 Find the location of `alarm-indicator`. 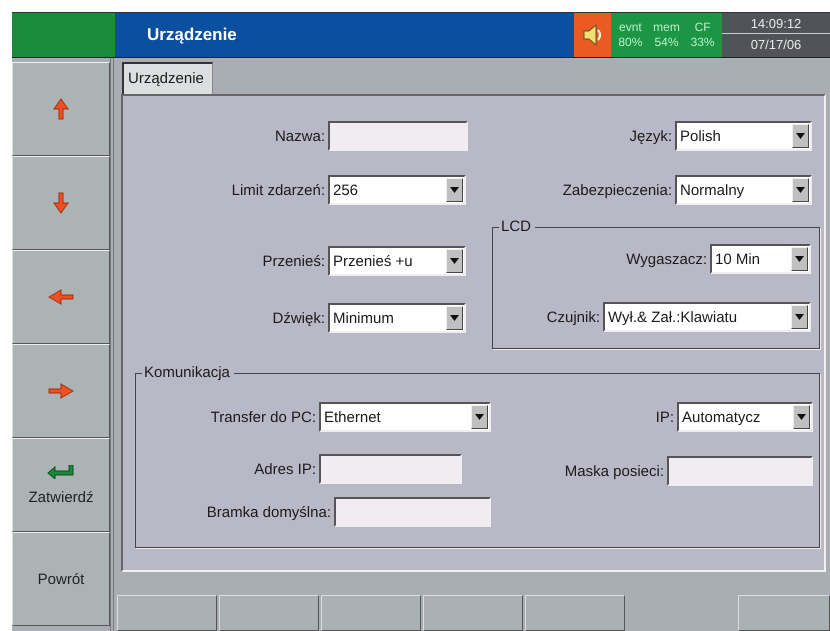

alarm-indicator is located at coordinates (592, 35).